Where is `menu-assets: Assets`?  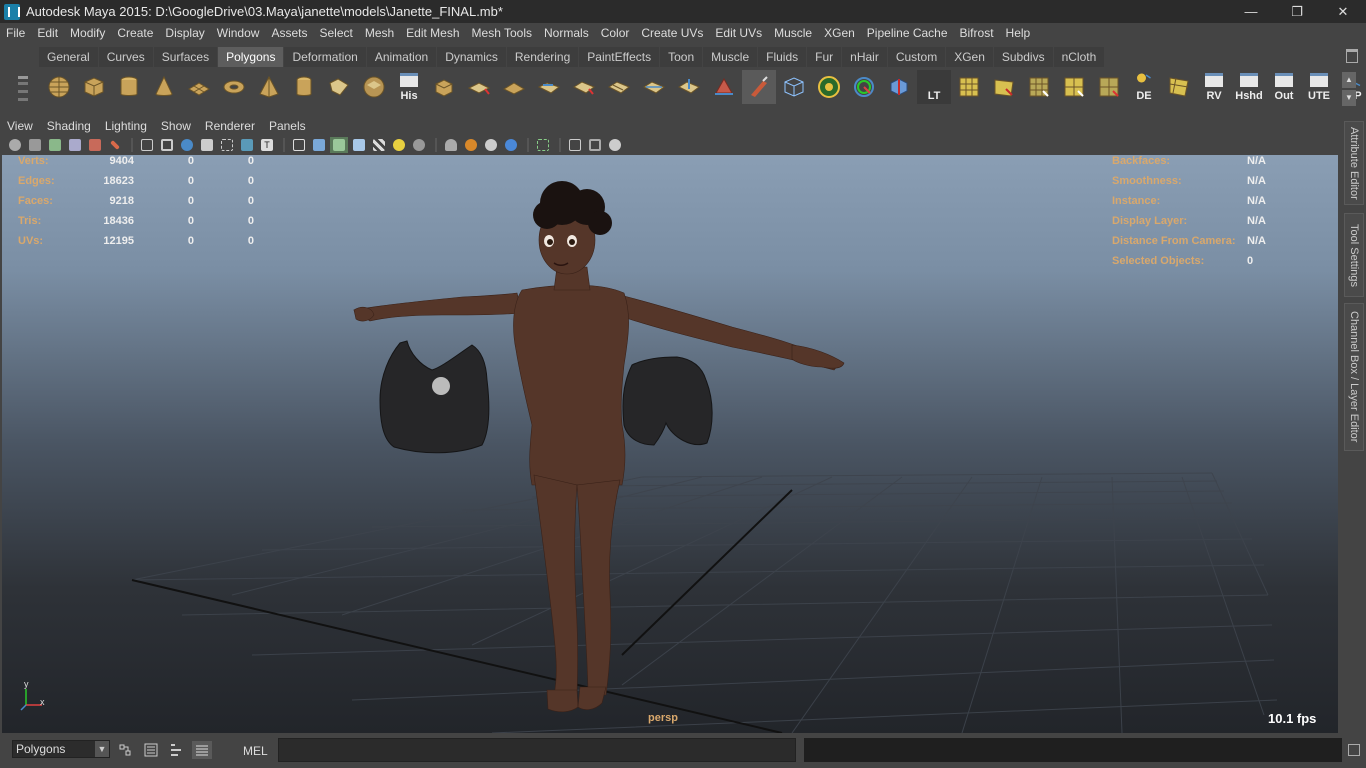 menu-assets: Assets is located at coordinates (289, 33).